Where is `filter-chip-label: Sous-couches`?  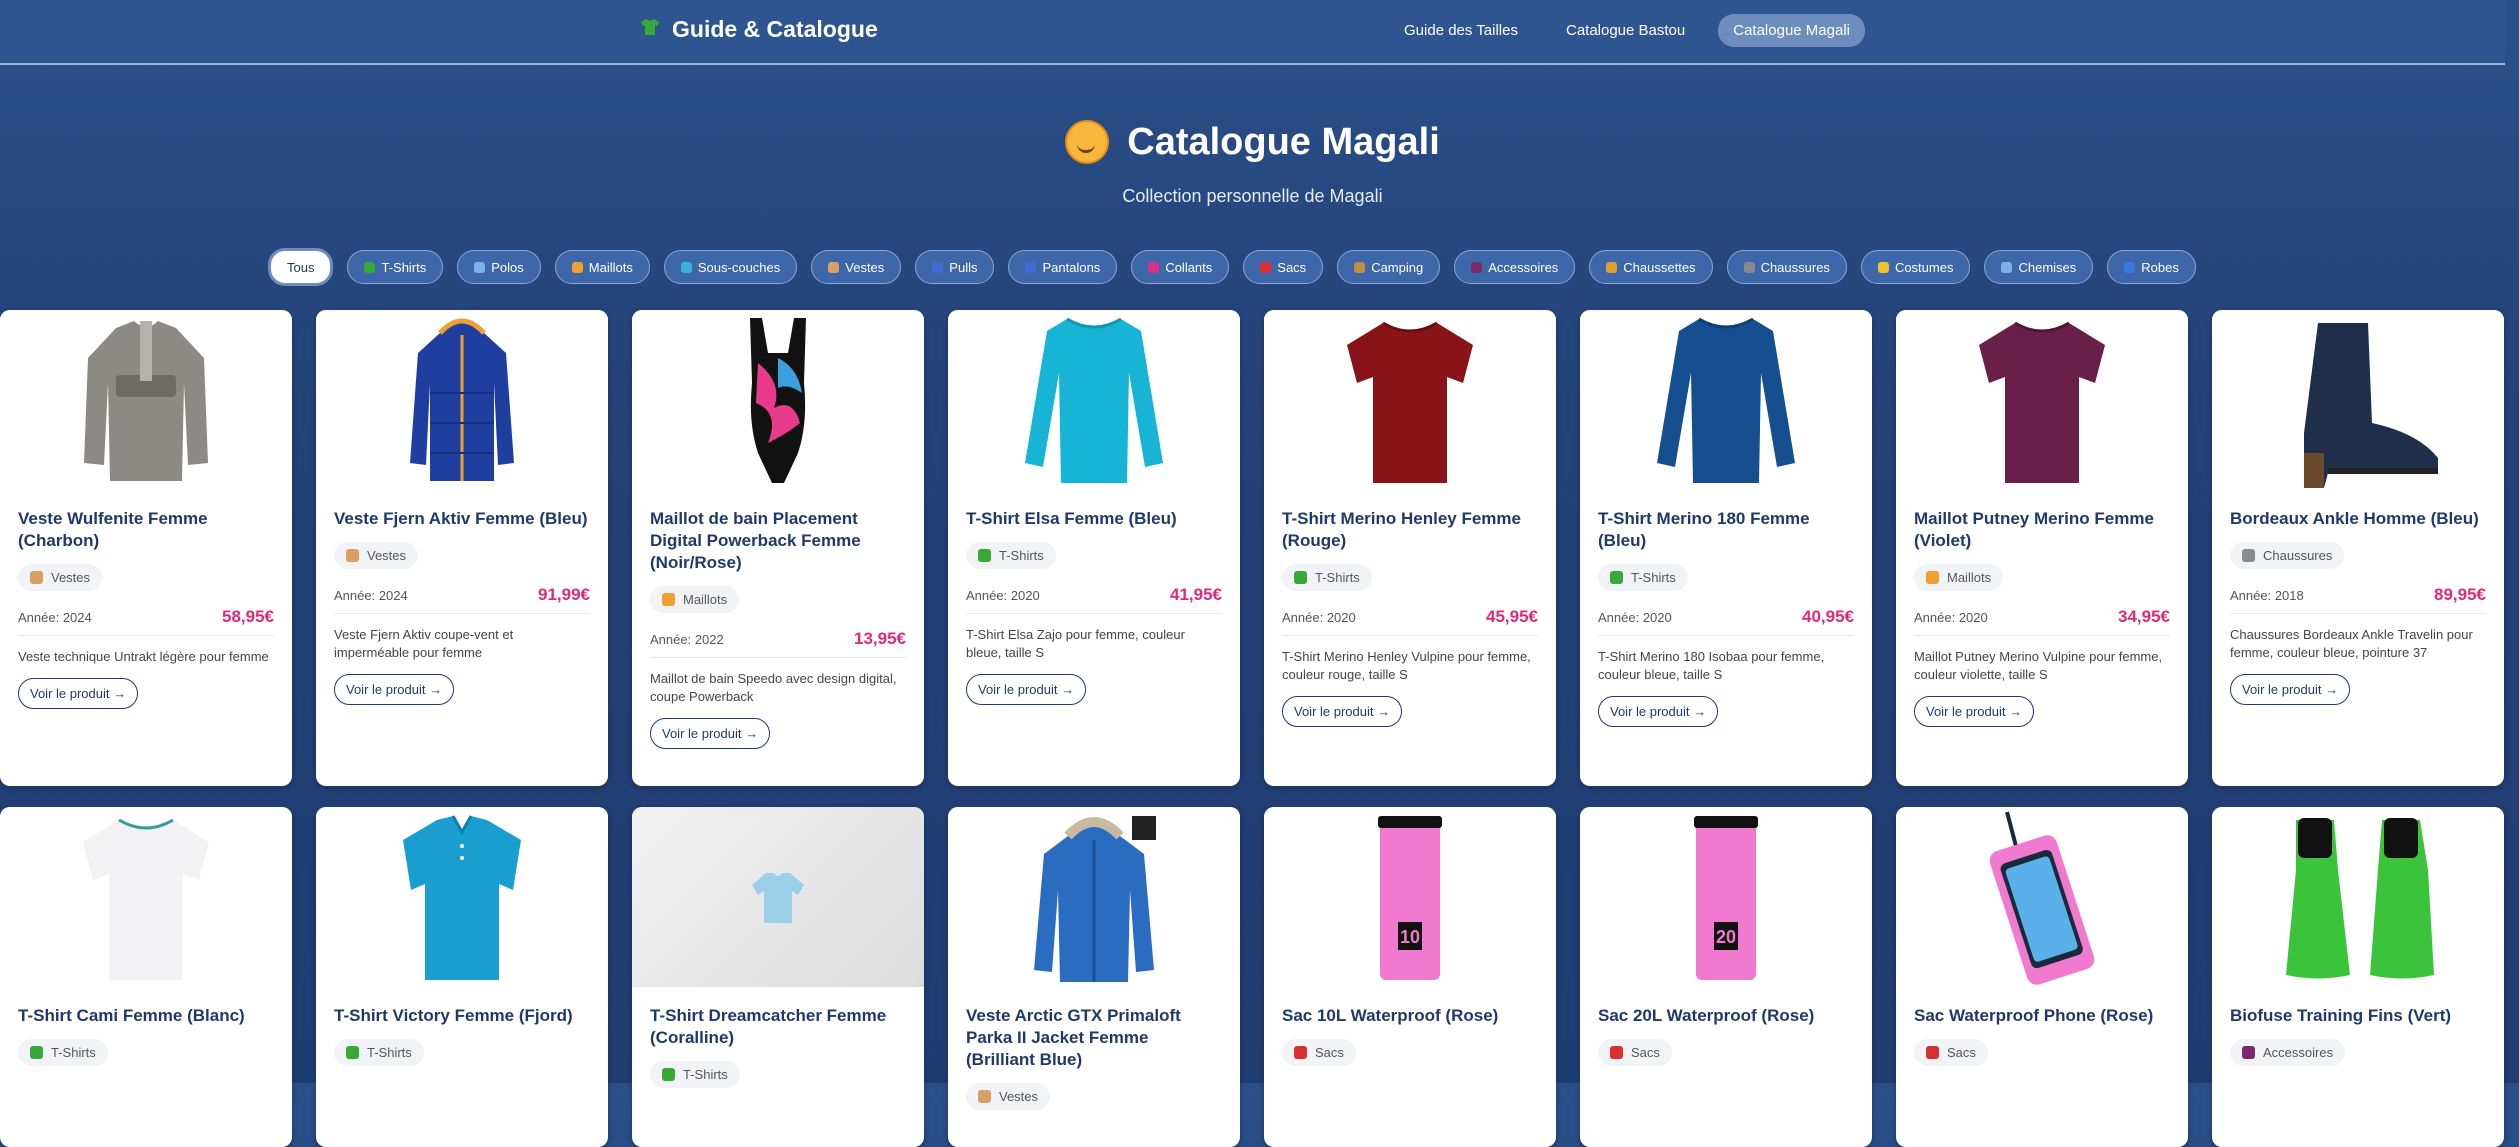
filter-chip-label: Sous-couches is located at coordinates (739, 267).